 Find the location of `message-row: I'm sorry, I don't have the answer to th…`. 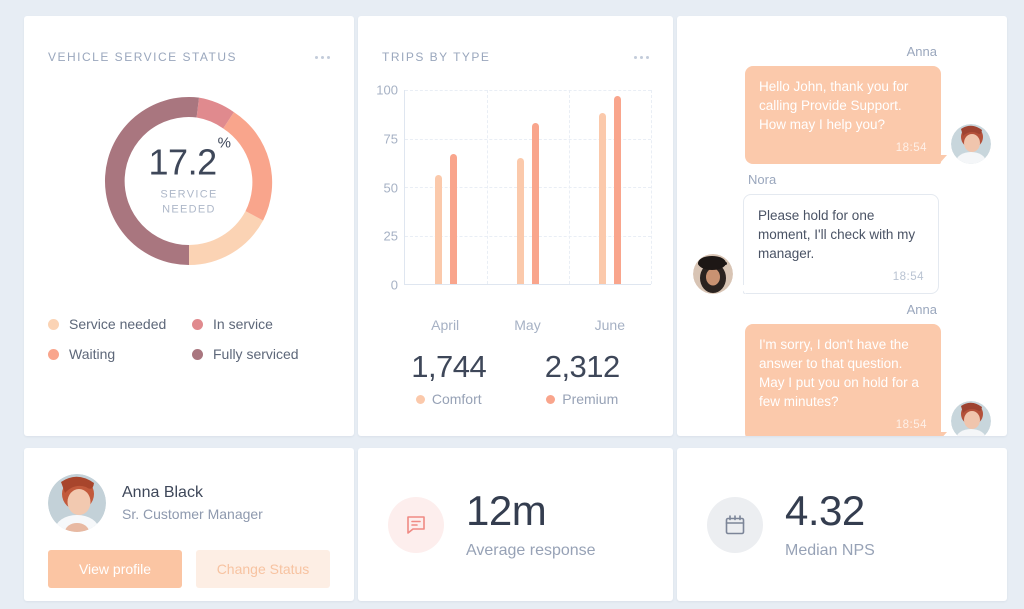

message-row: I'm sorry, I don't have the answer to th… is located at coordinates (842, 379).